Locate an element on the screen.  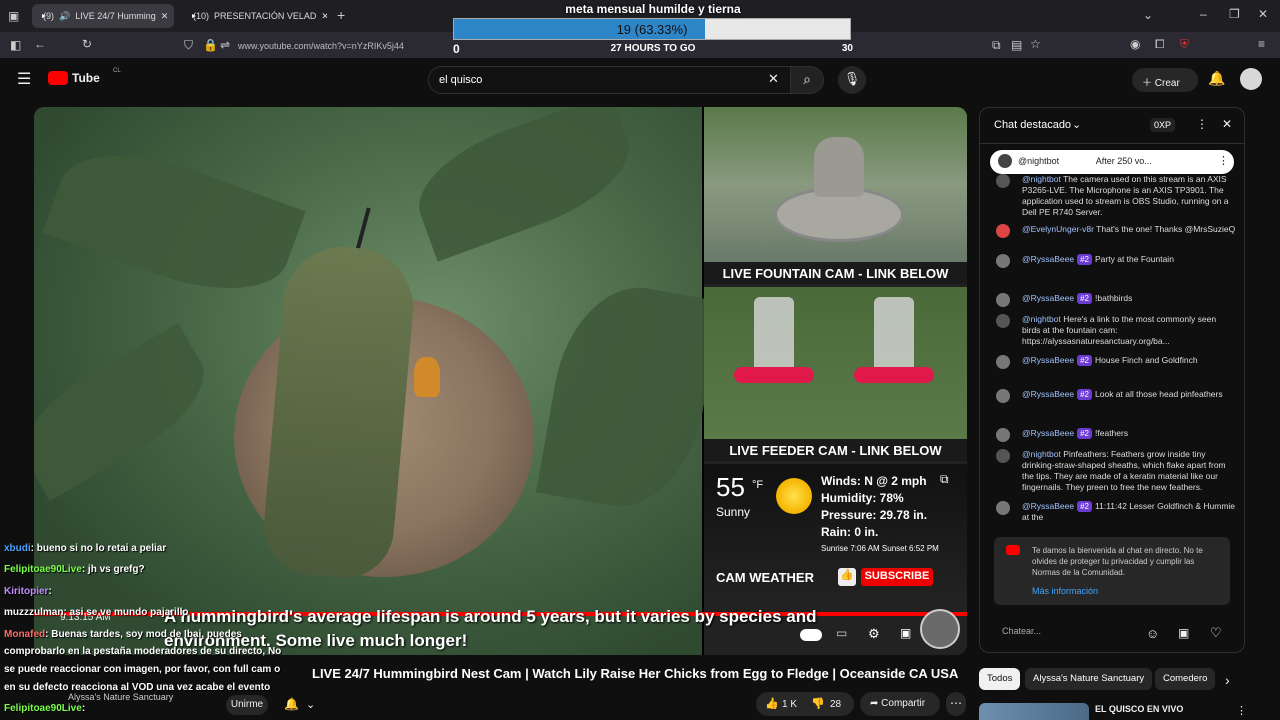
search-button: ⌕ is located at coordinates (807, 80).